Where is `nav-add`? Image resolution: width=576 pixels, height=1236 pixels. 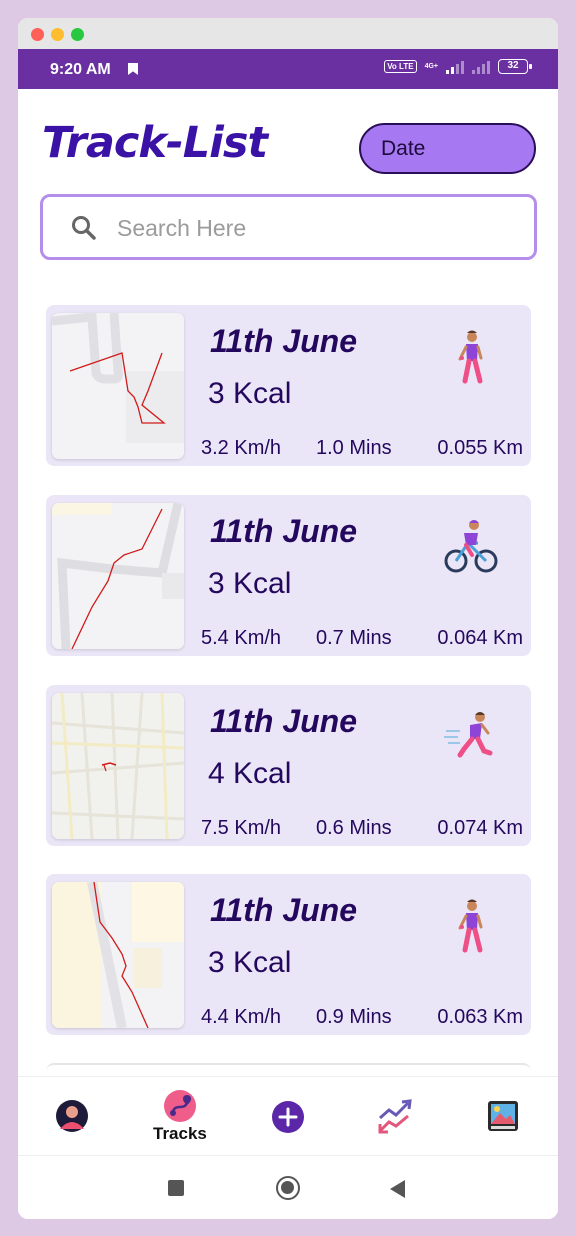
nav-add is located at coordinates (288, 1119).